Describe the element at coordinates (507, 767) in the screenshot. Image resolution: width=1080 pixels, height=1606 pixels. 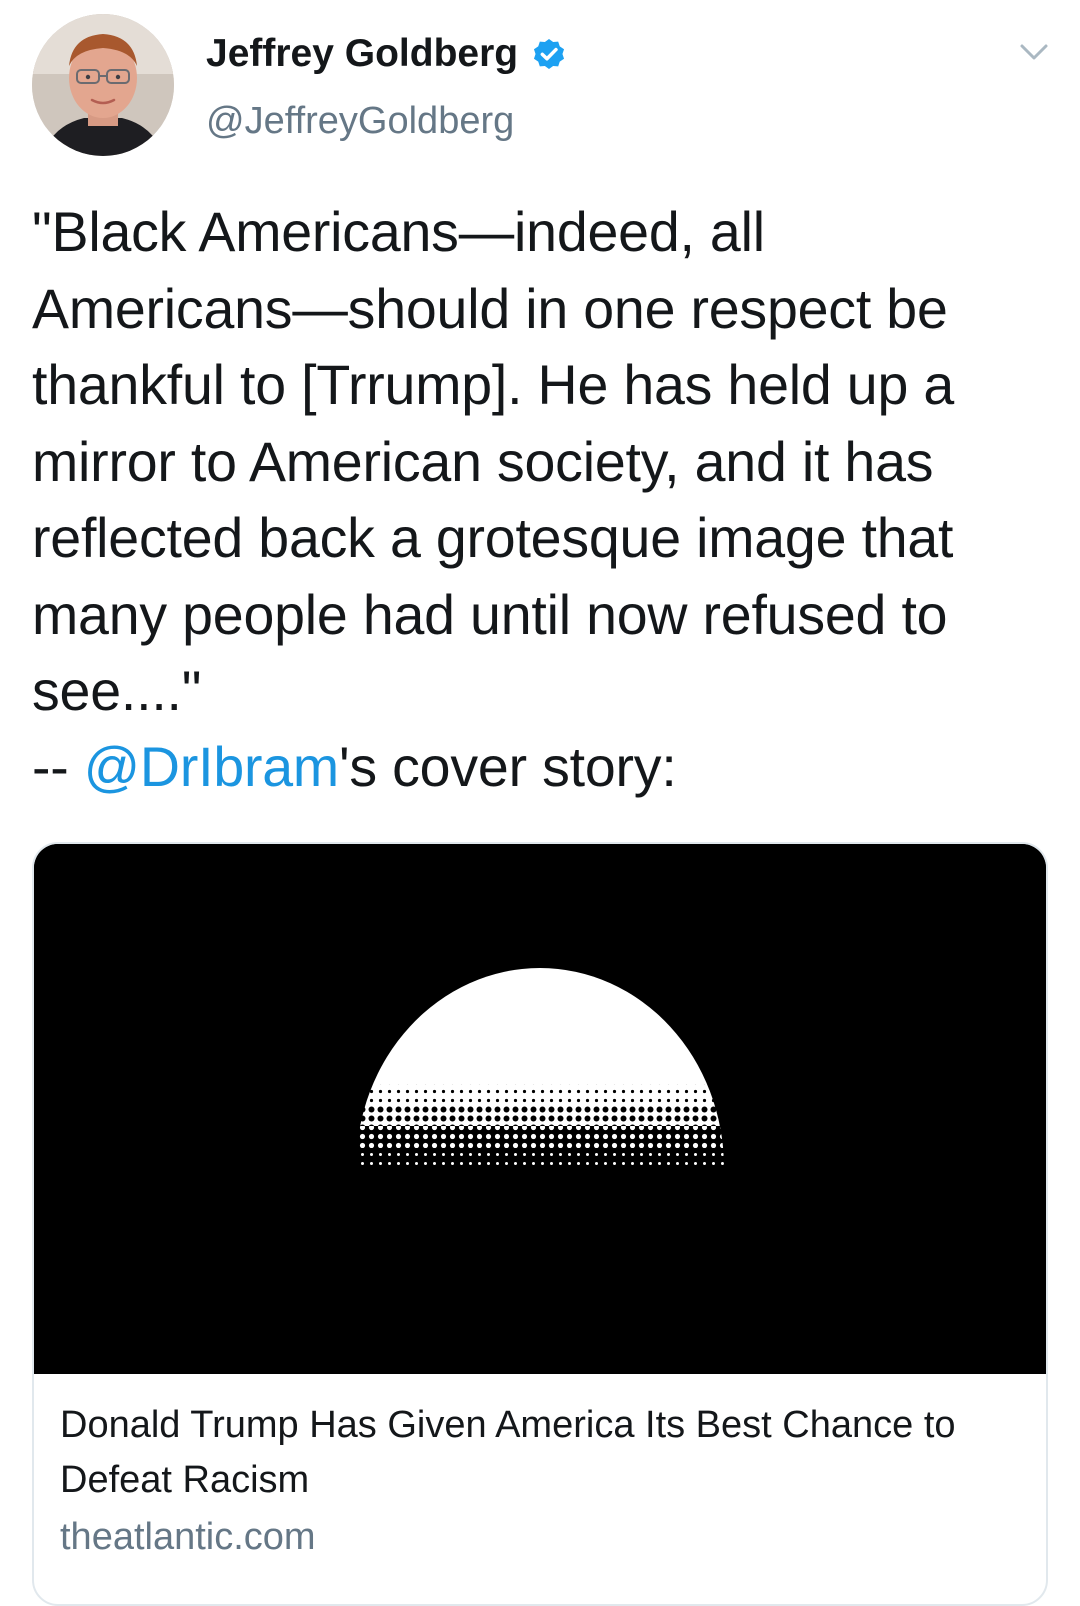
I see `attribution-suffix: 's cover story:` at that location.